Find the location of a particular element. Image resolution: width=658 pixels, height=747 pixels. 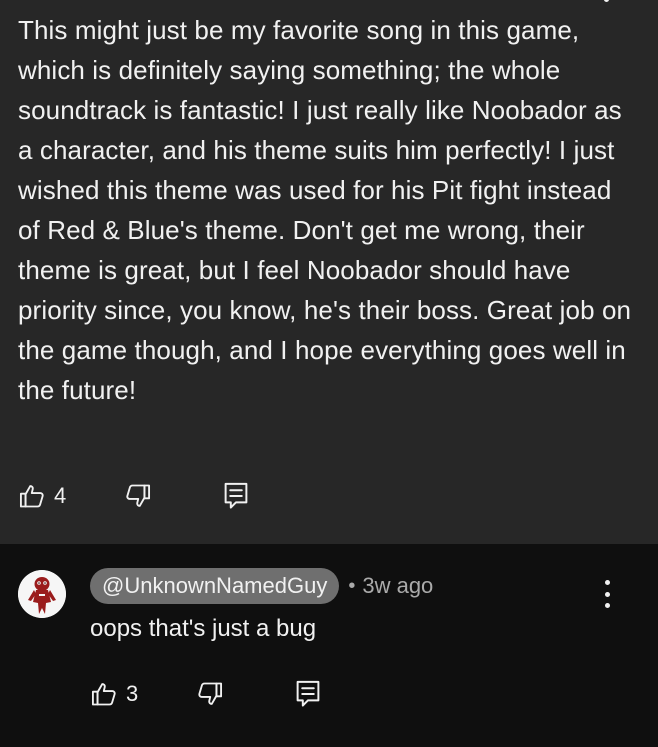

comment-action-bar: 4 is located at coordinates (134, 496).